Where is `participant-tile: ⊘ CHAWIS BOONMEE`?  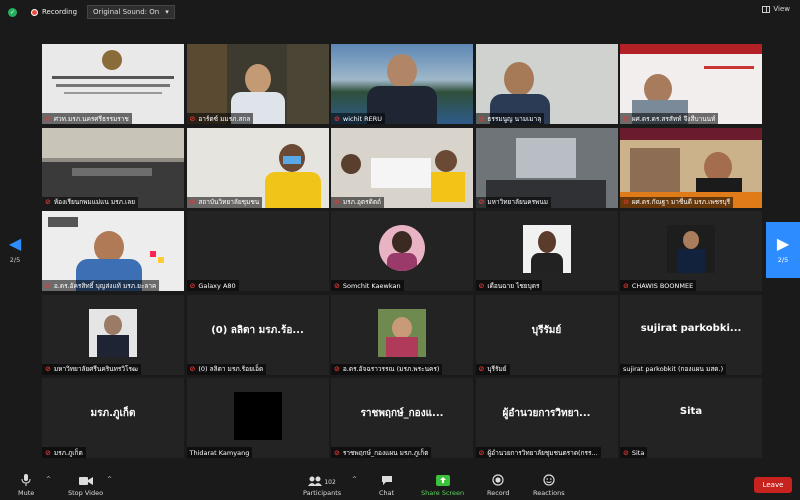 participant-tile: ⊘ CHAWIS BOONMEE is located at coordinates (691, 251).